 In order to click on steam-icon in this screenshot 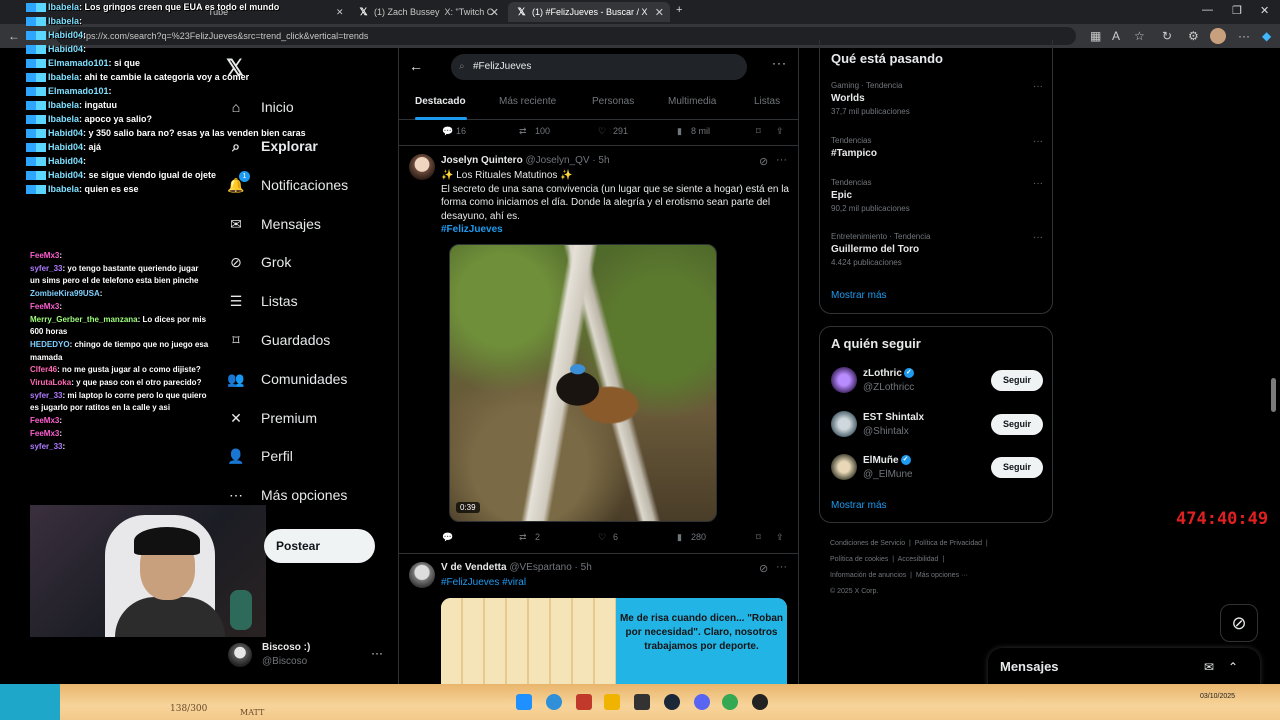, I will do `click(672, 702)`.